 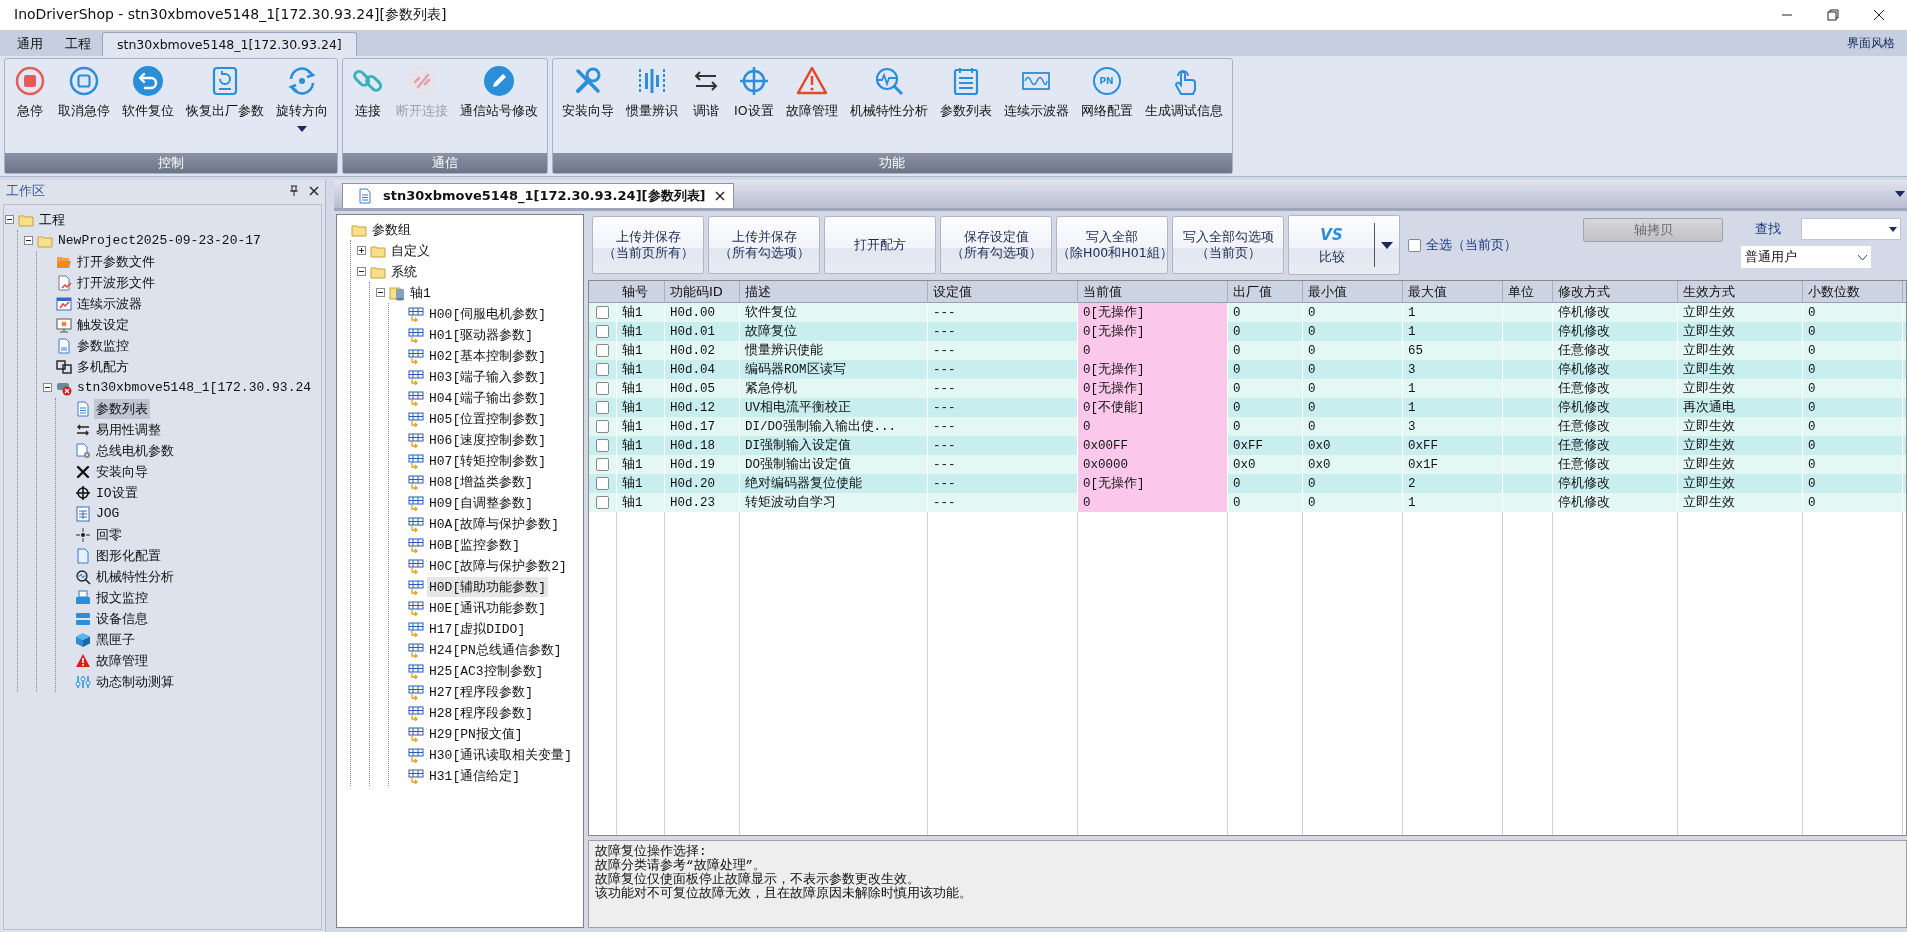 I want to click on tree-item: 报文监控, so click(x=122, y=597).